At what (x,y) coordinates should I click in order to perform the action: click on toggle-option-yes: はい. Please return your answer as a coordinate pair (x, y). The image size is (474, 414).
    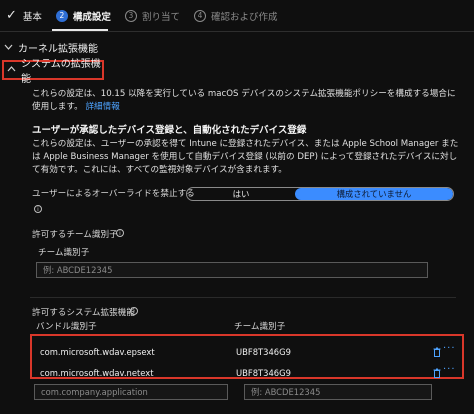
    Looking at the image, I should click on (241, 194).